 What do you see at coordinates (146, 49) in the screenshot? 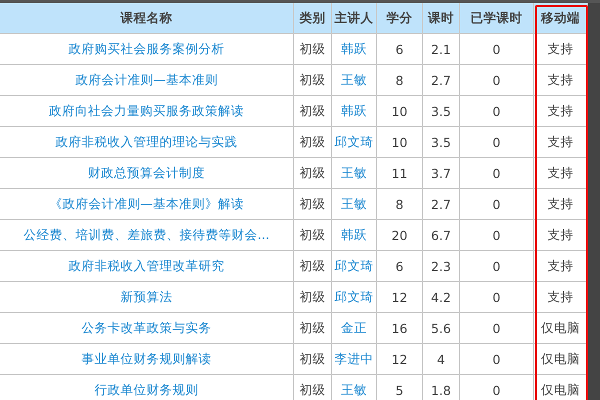
I see `course-title-link: 政府购买社会服务案例分析` at bounding box center [146, 49].